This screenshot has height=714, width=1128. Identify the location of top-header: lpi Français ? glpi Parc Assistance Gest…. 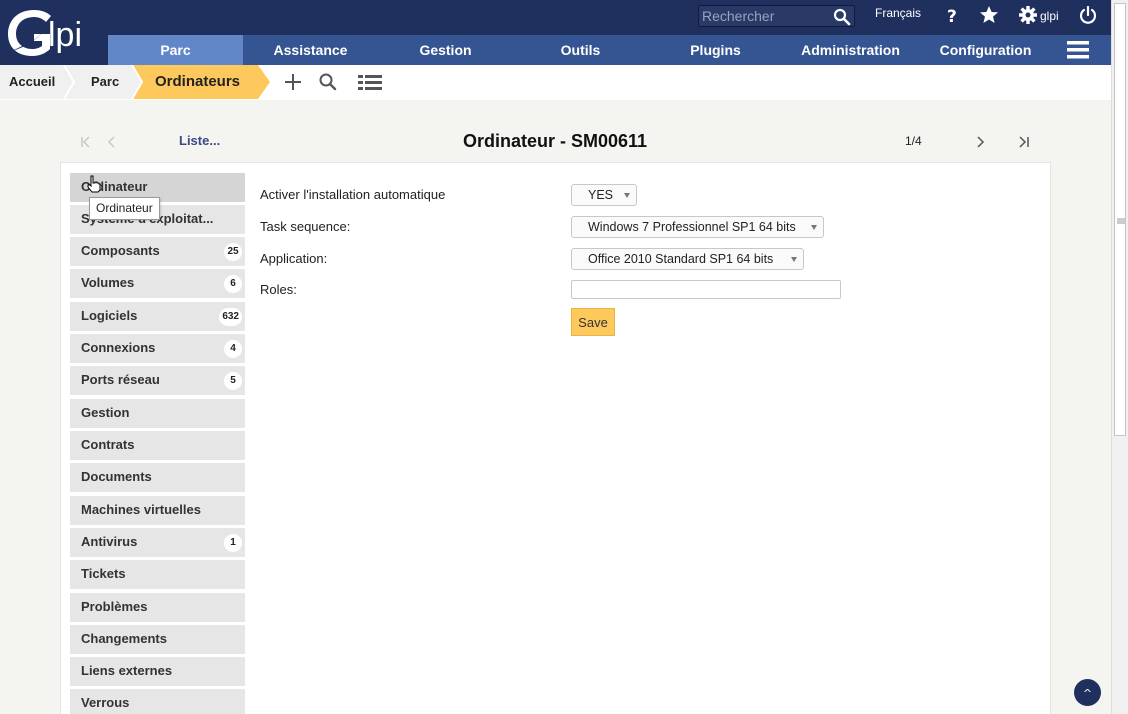
(555, 32).